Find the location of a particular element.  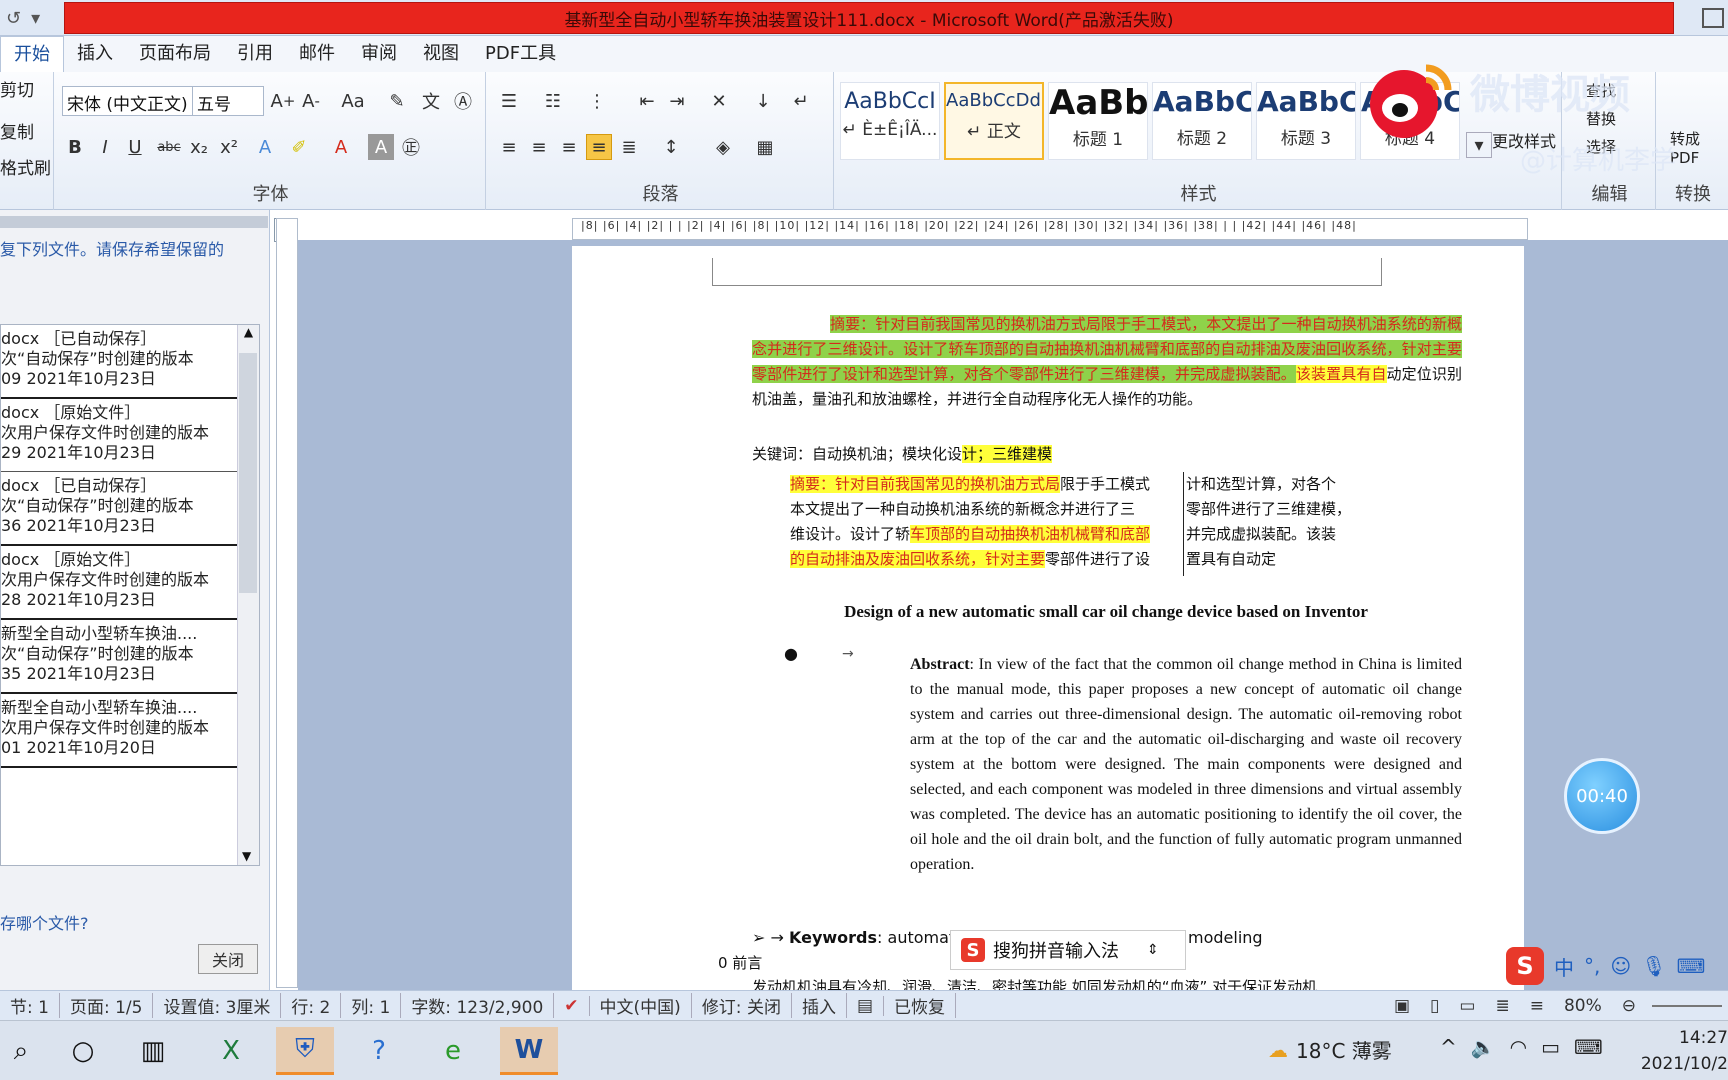

ime-candidate-bar: S 搜狗拼音输入法 ⇕ is located at coordinates (1068, 950).